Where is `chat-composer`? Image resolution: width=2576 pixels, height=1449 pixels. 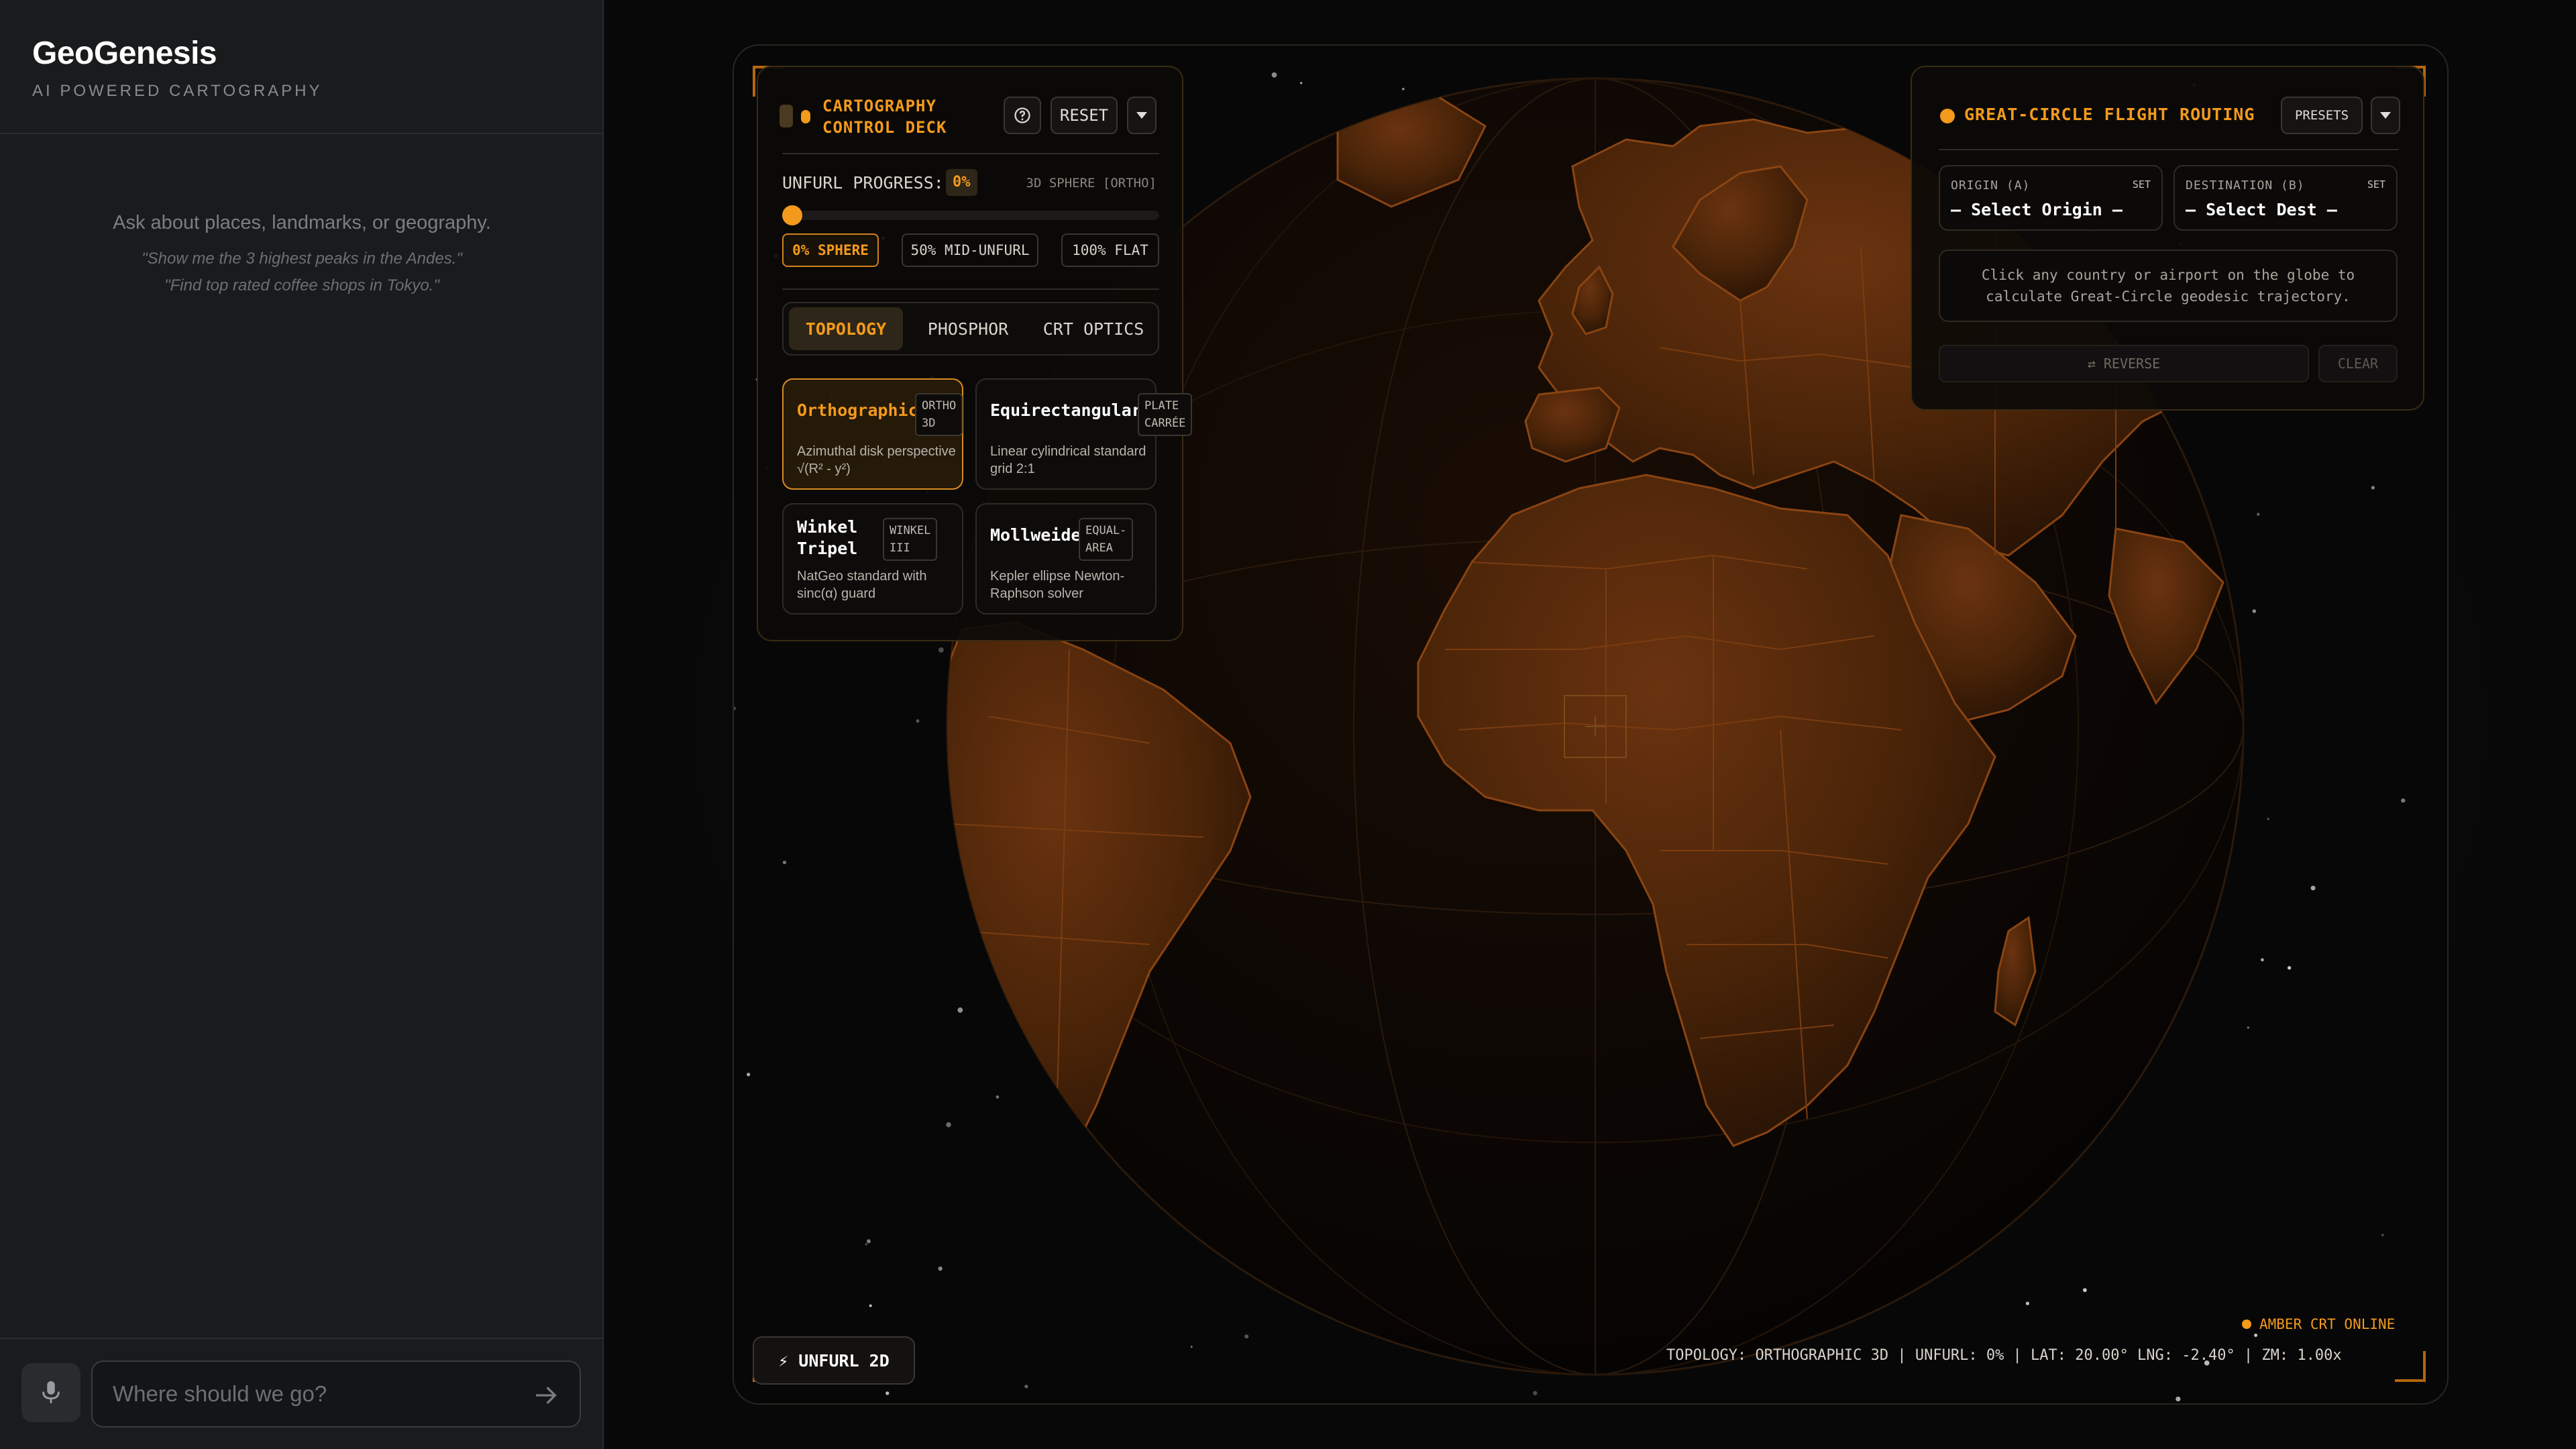 chat-composer is located at coordinates (336, 1394).